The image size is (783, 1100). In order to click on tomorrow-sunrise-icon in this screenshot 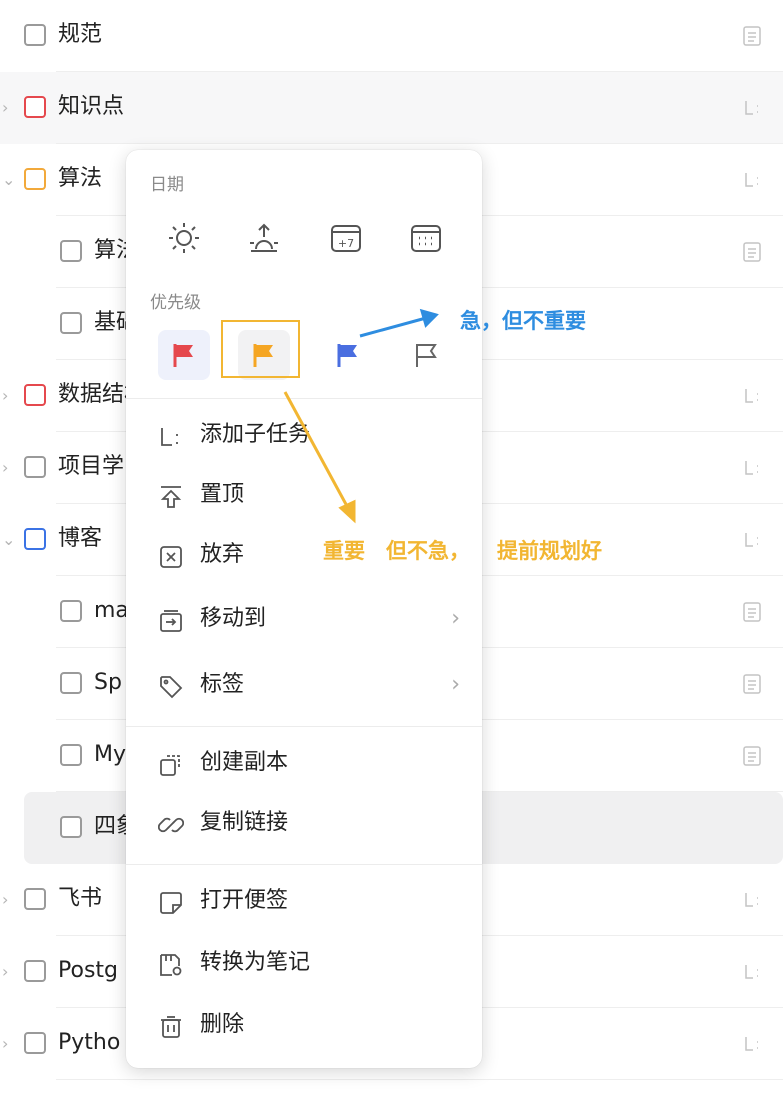, I will do `click(264, 238)`.